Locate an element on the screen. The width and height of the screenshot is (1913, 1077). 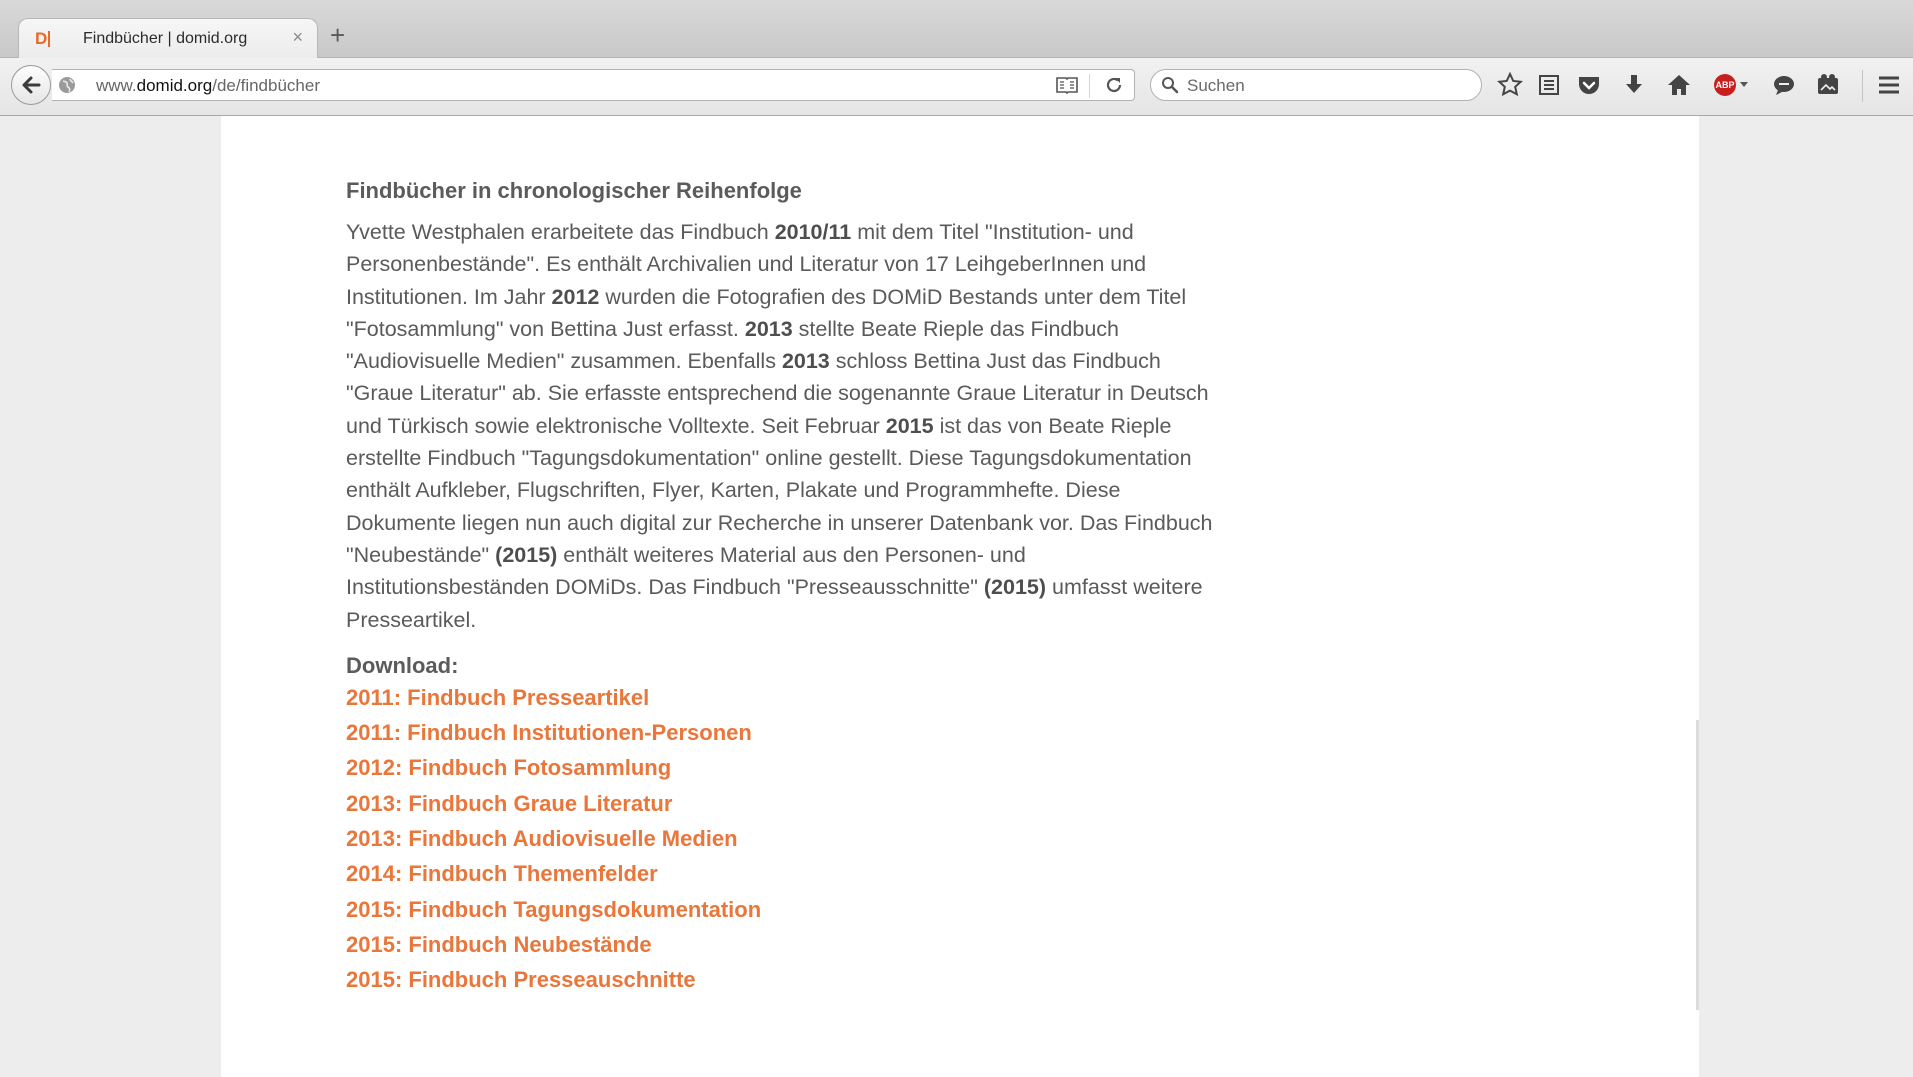
year-highlight: 2010/11 is located at coordinates (813, 232).